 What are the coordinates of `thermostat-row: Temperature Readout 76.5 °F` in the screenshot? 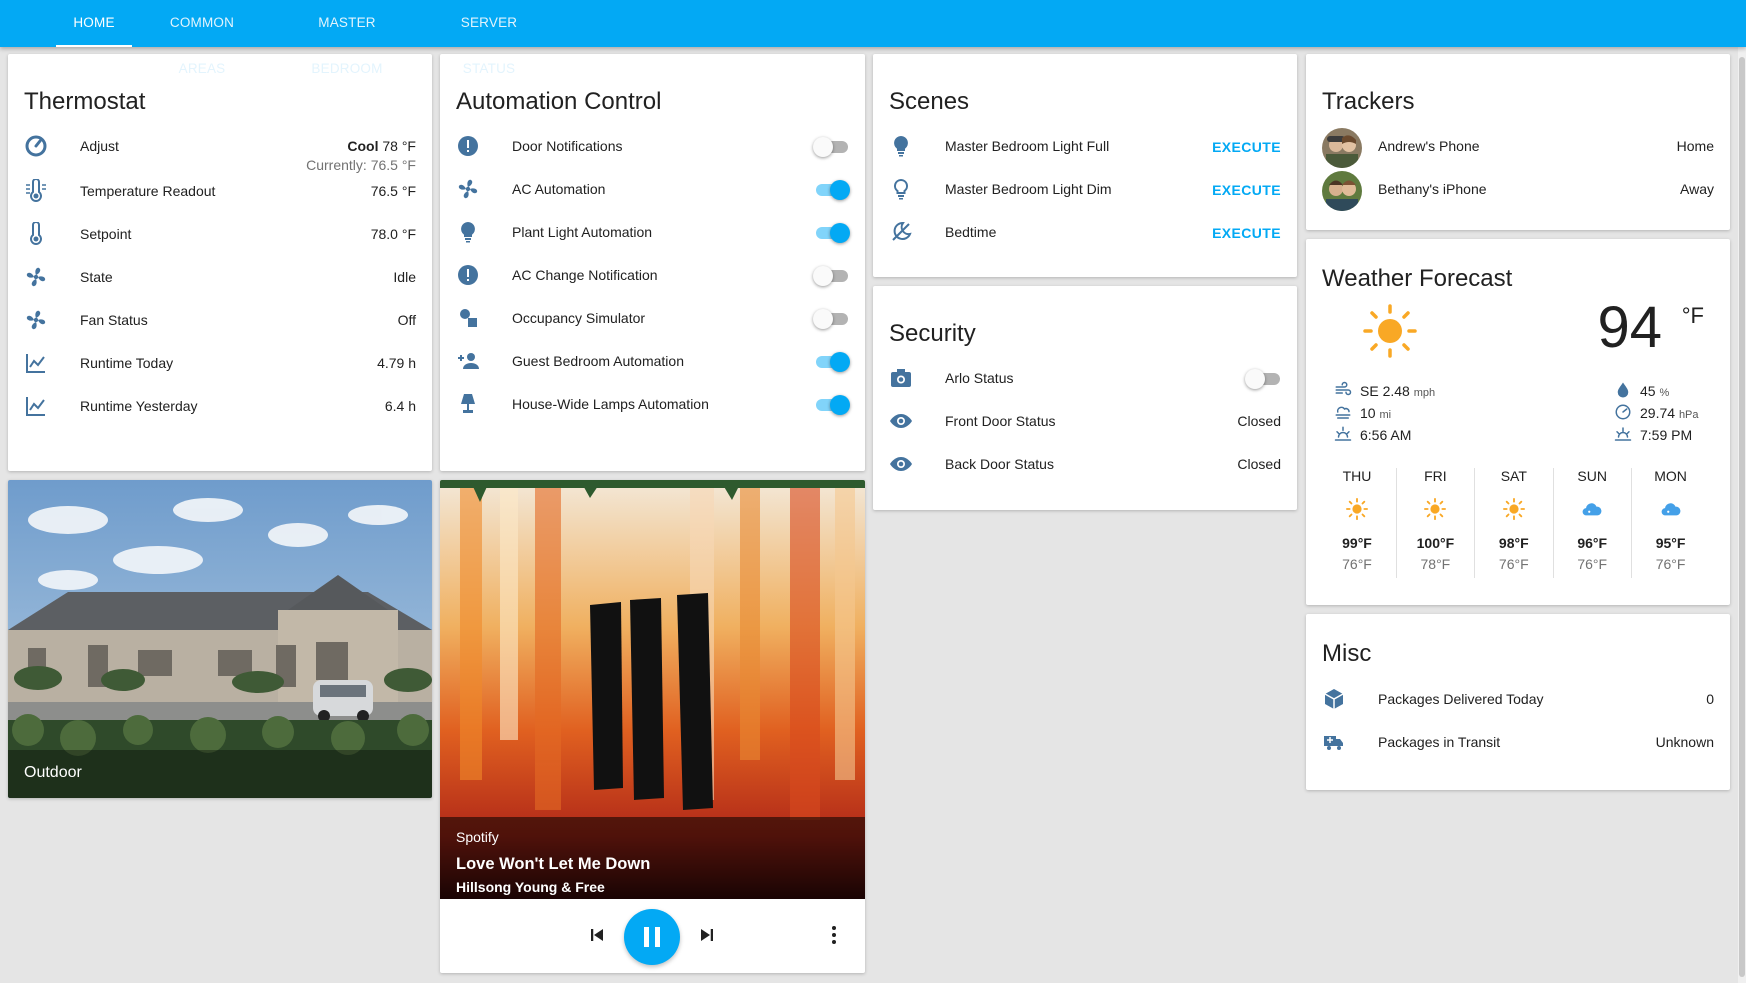 It's located at (220, 191).